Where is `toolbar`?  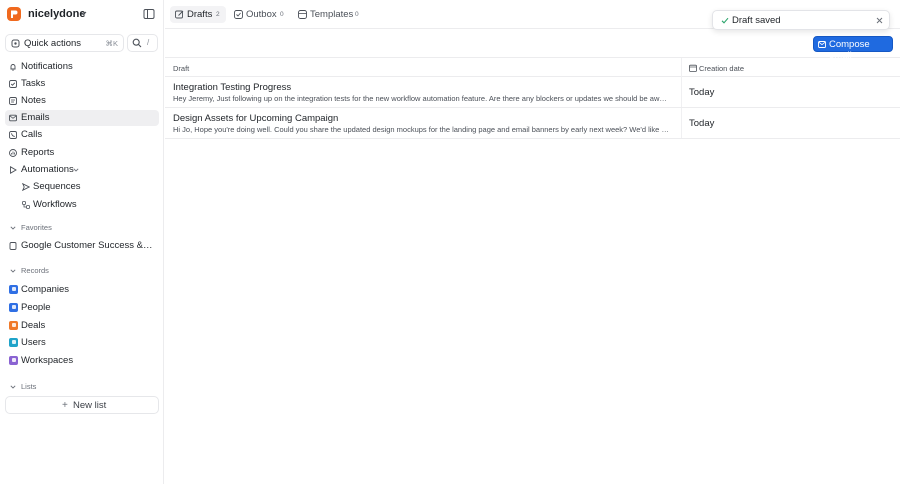
toolbar is located at coordinates (532, 43).